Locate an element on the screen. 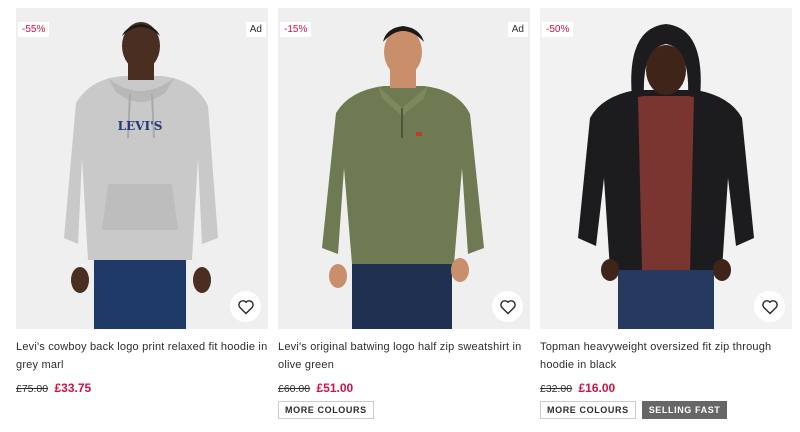 This screenshot has width=800, height=432. svg-text: LEVI'S is located at coordinates (140, 126).